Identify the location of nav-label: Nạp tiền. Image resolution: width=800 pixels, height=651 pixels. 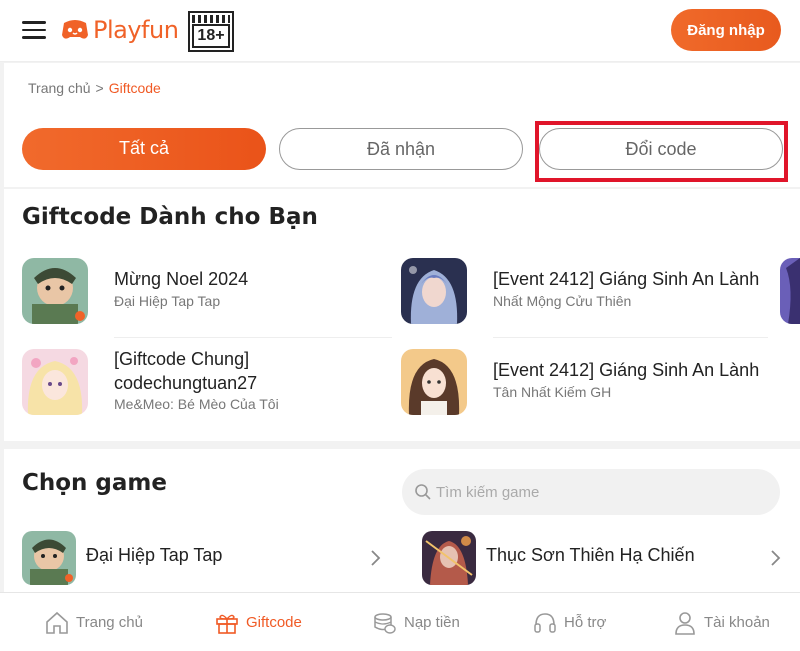
(432, 622).